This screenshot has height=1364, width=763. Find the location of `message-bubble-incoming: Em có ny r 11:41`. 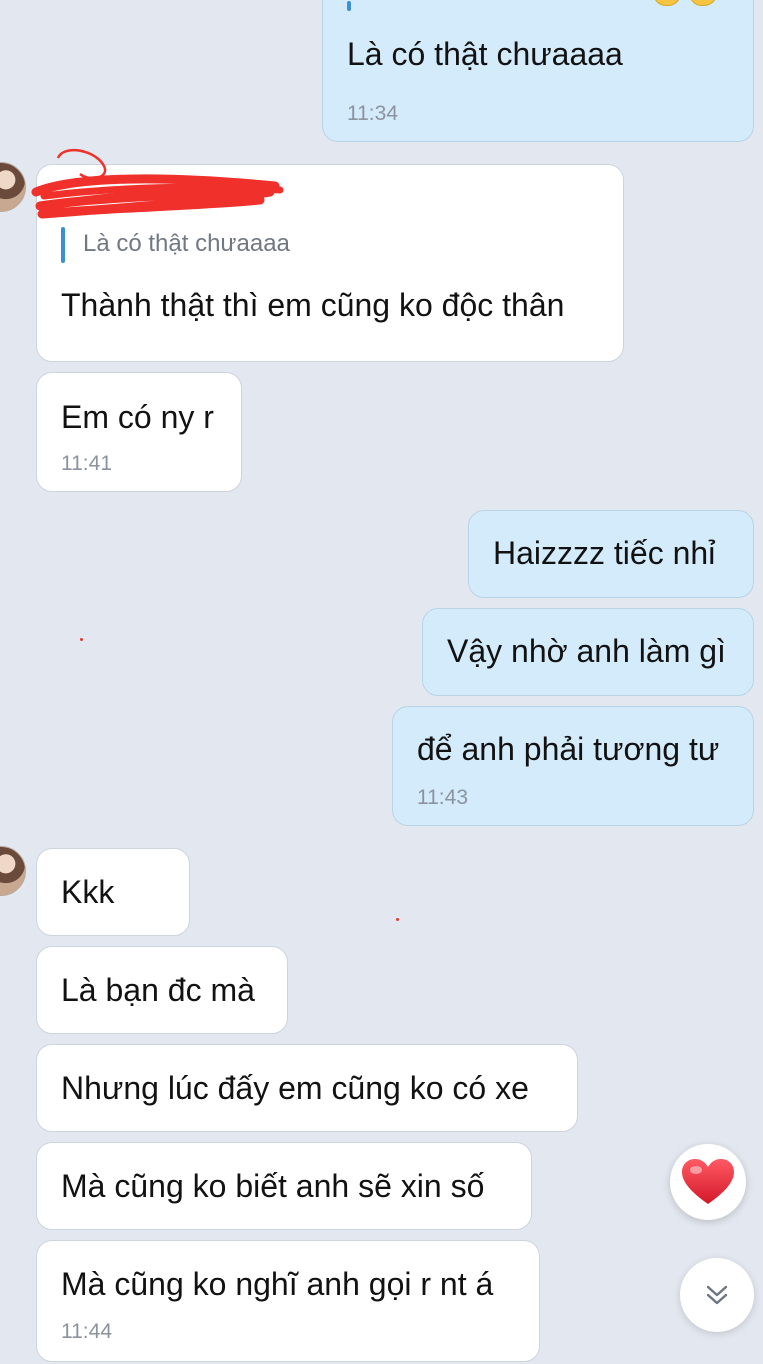

message-bubble-incoming: Em có ny r 11:41 is located at coordinates (139, 432).